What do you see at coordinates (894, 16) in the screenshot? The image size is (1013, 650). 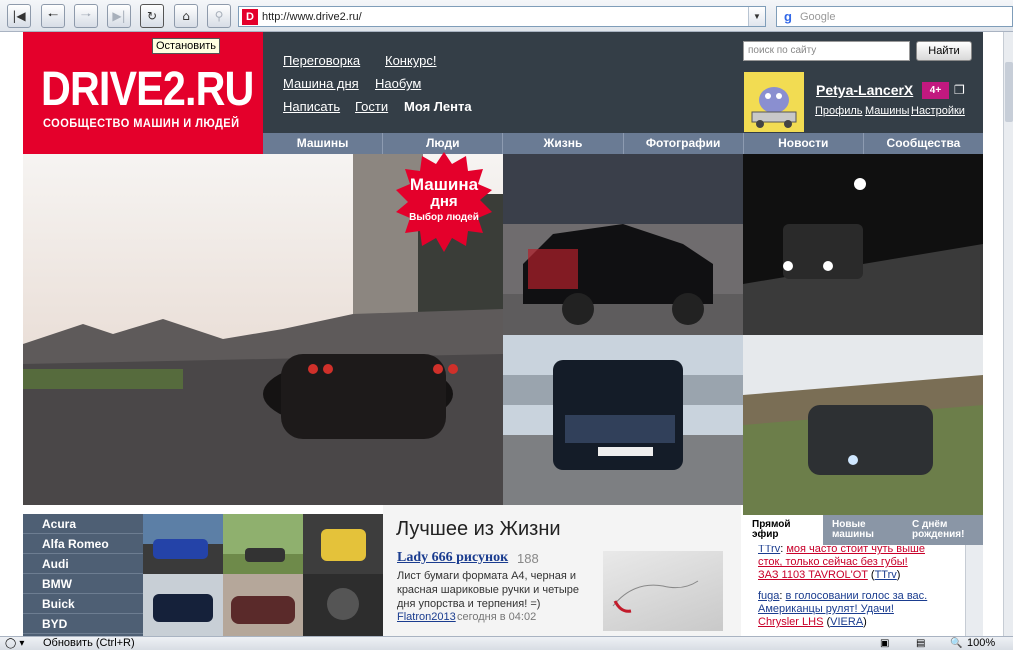 I see `browser-search-bar: g Google` at bounding box center [894, 16].